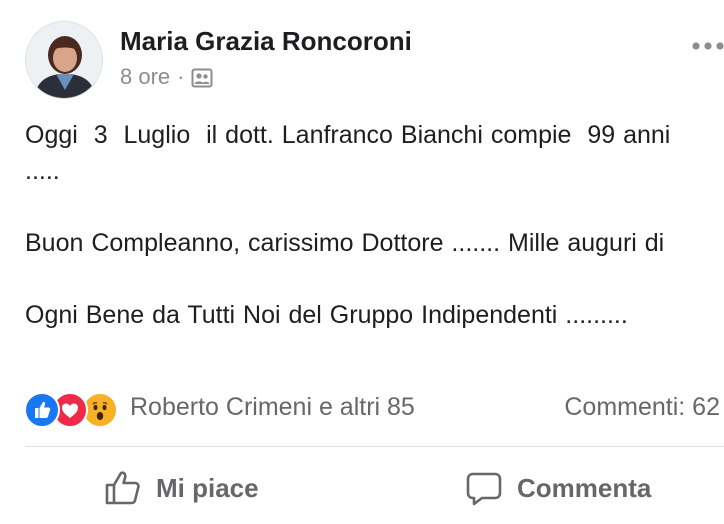 The height and width of the screenshot is (524, 724). What do you see at coordinates (642, 407) in the screenshot?
I see `comments-count: Commenti: 62` at bounding box center [642, 407].